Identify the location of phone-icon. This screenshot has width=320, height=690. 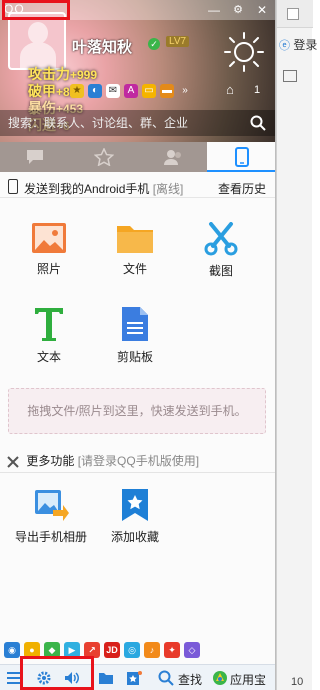
(241, 157).